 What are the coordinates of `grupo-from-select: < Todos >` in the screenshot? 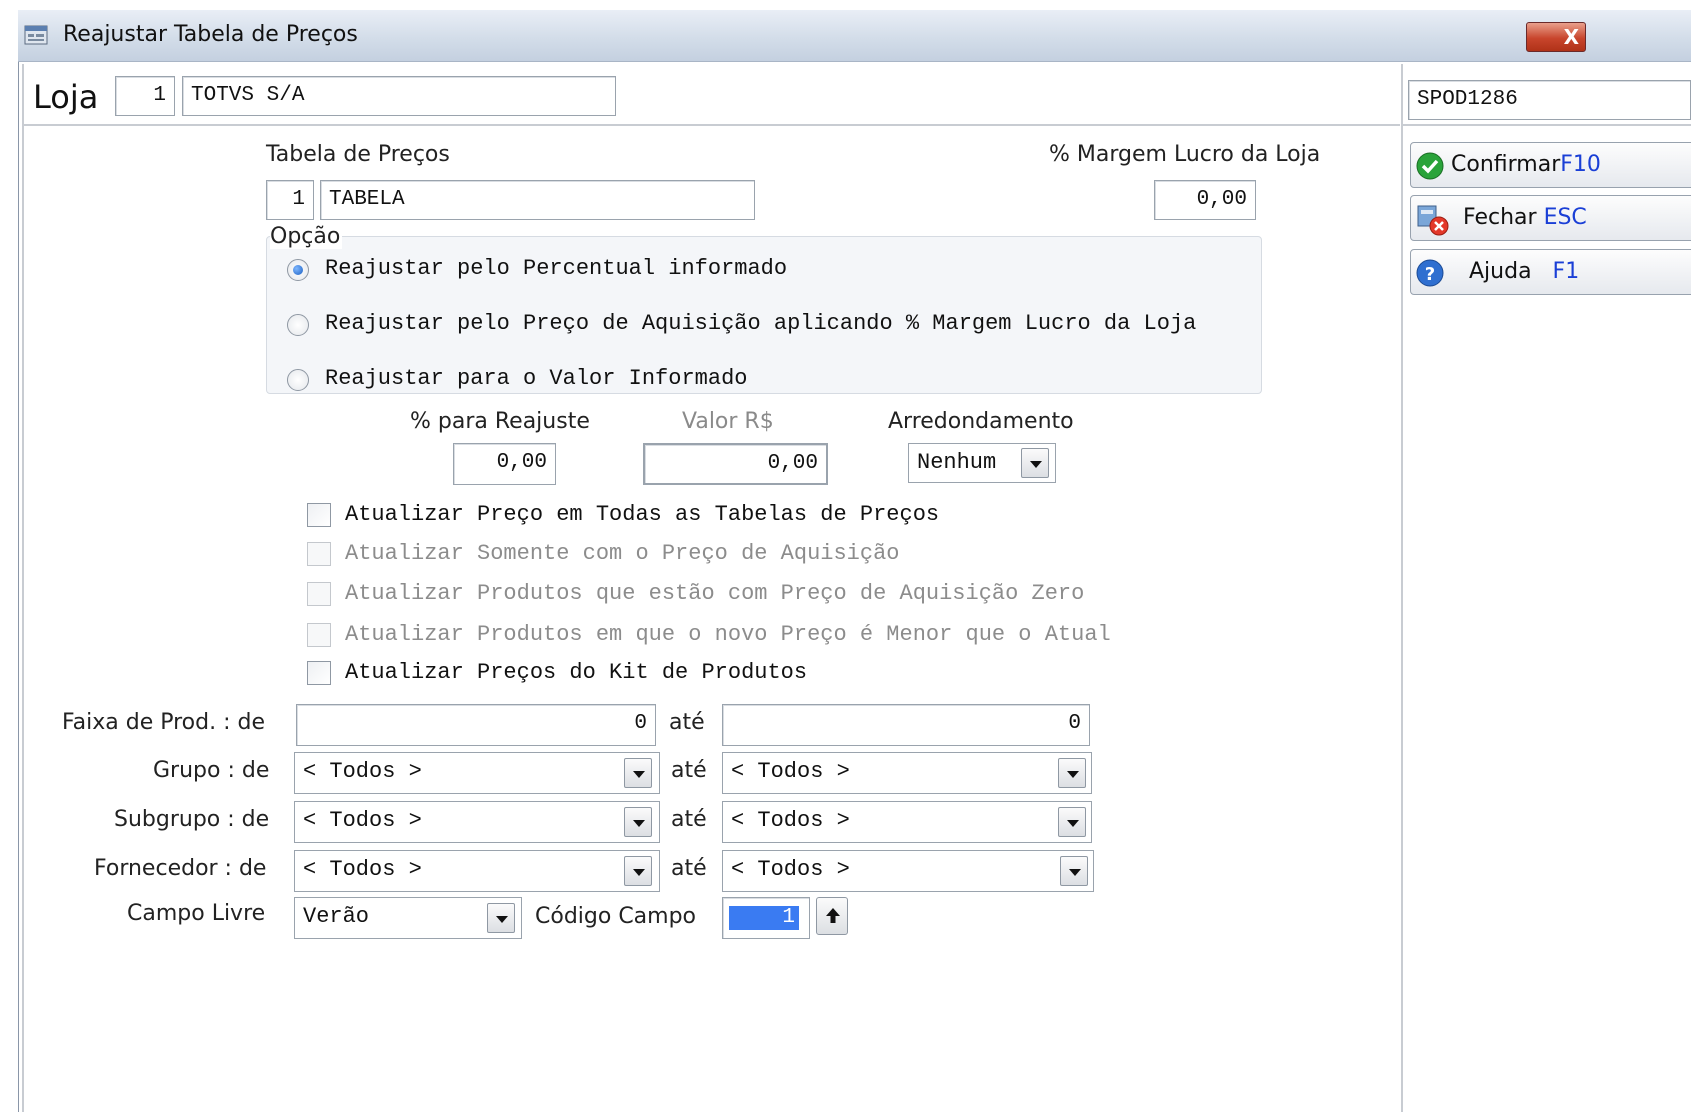 It's located at (477, 773).